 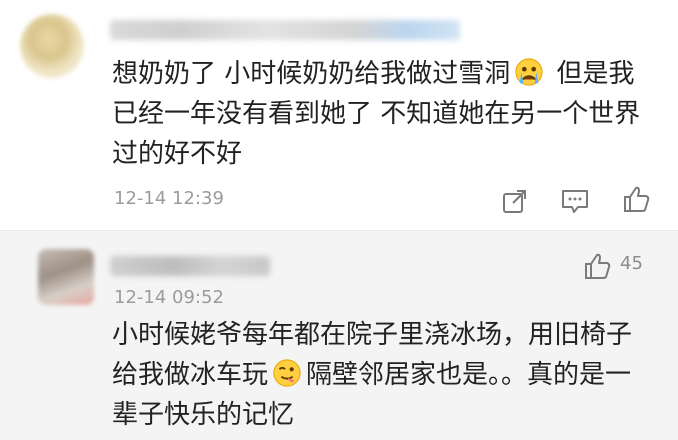 I want to click on share-icon, so click(x=515, y=201).